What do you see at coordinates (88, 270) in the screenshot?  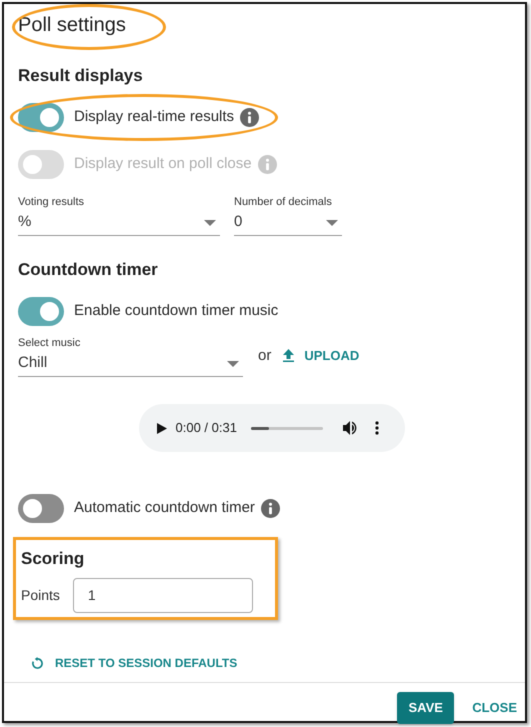 I see `section-heading: Countdown timer` at bounding box center [88, 270].